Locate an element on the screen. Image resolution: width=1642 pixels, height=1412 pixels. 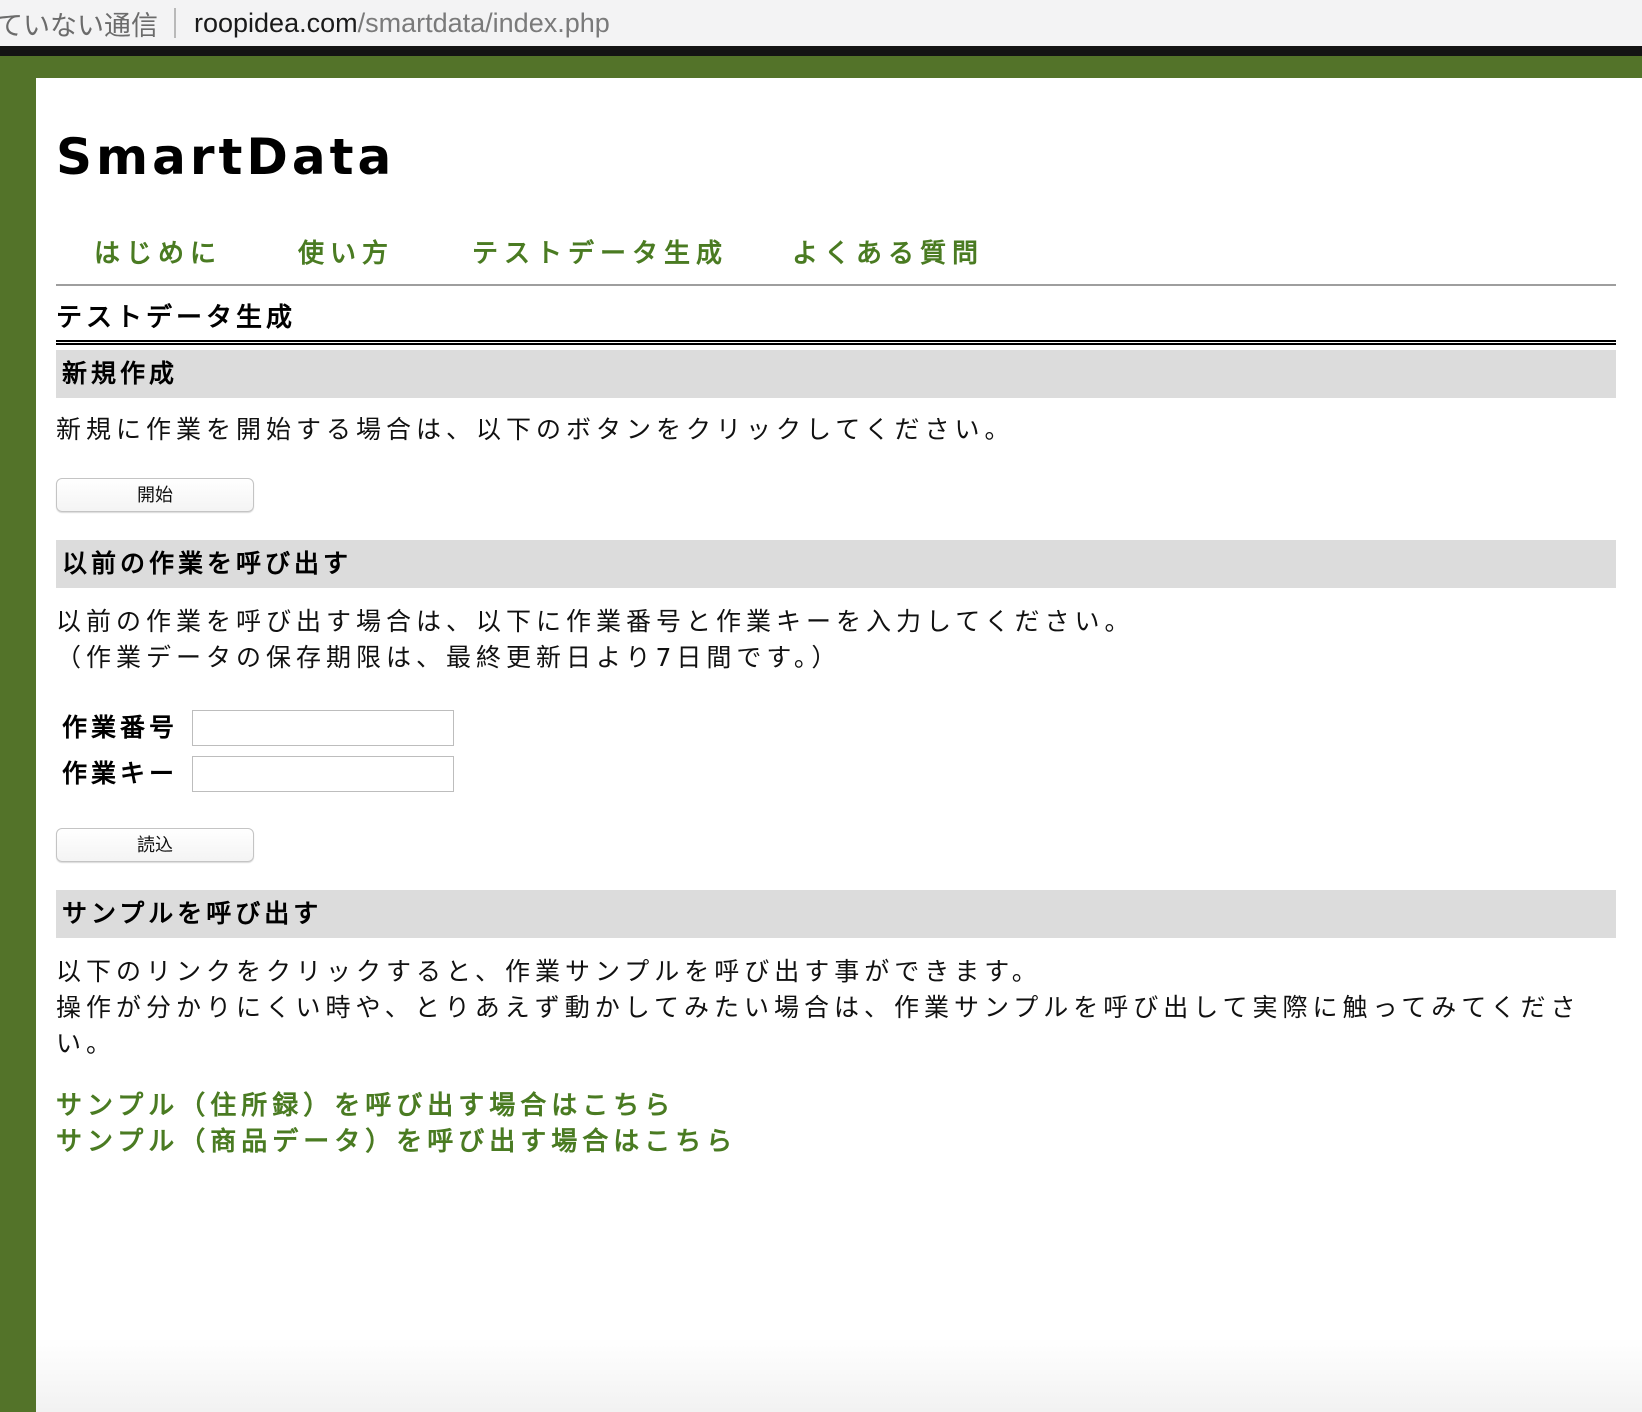
url-text: roopidea.com/smartdata/index.php is located at coordinates (402, 23).